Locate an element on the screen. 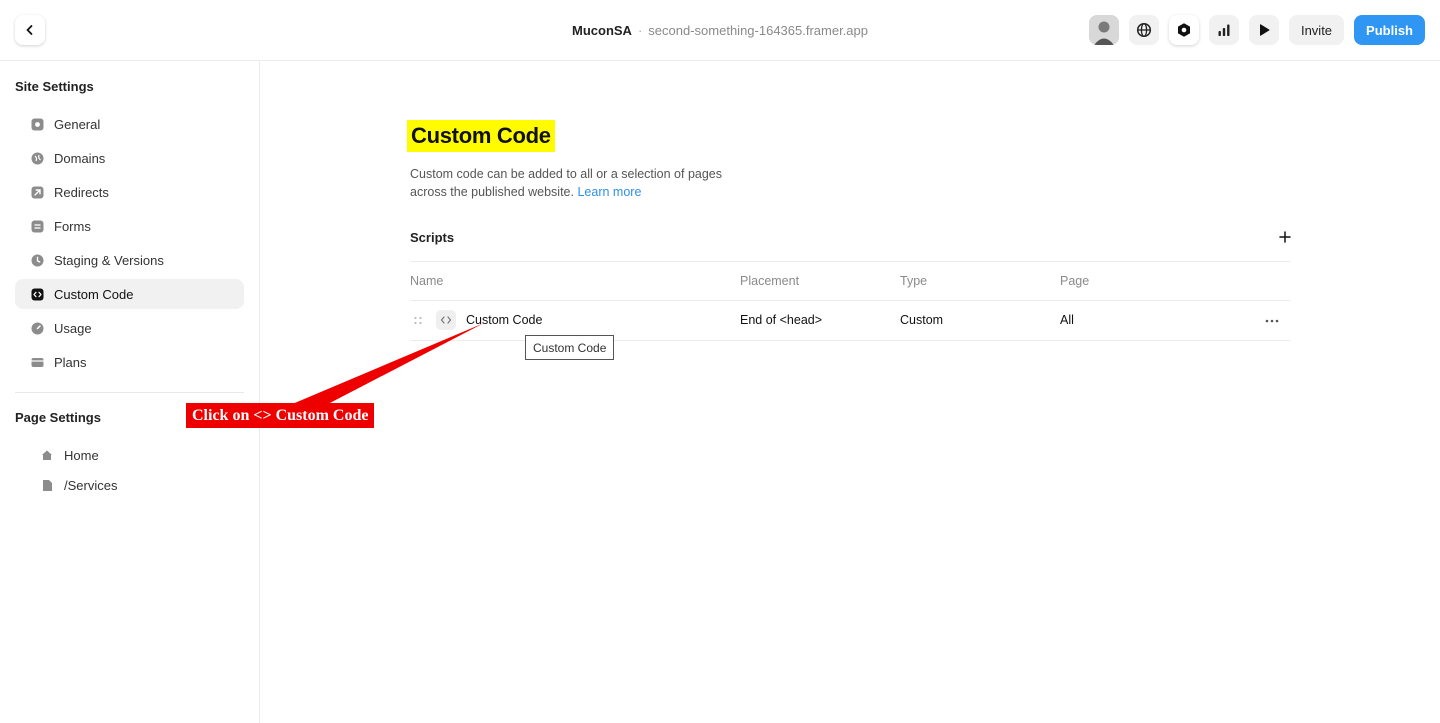 The image size is (1440, 723). drag-handle-icon is located at coordinates (418, 321).